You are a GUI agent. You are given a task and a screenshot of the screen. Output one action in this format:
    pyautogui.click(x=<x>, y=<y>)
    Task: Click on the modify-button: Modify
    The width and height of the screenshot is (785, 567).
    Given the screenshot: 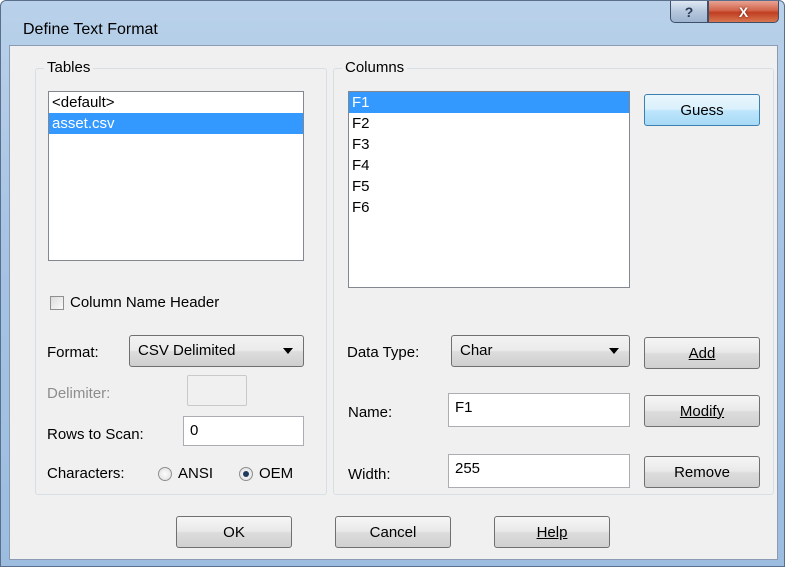 What is the action you would take?
    pyautogui.click(x=702, y=411)
    